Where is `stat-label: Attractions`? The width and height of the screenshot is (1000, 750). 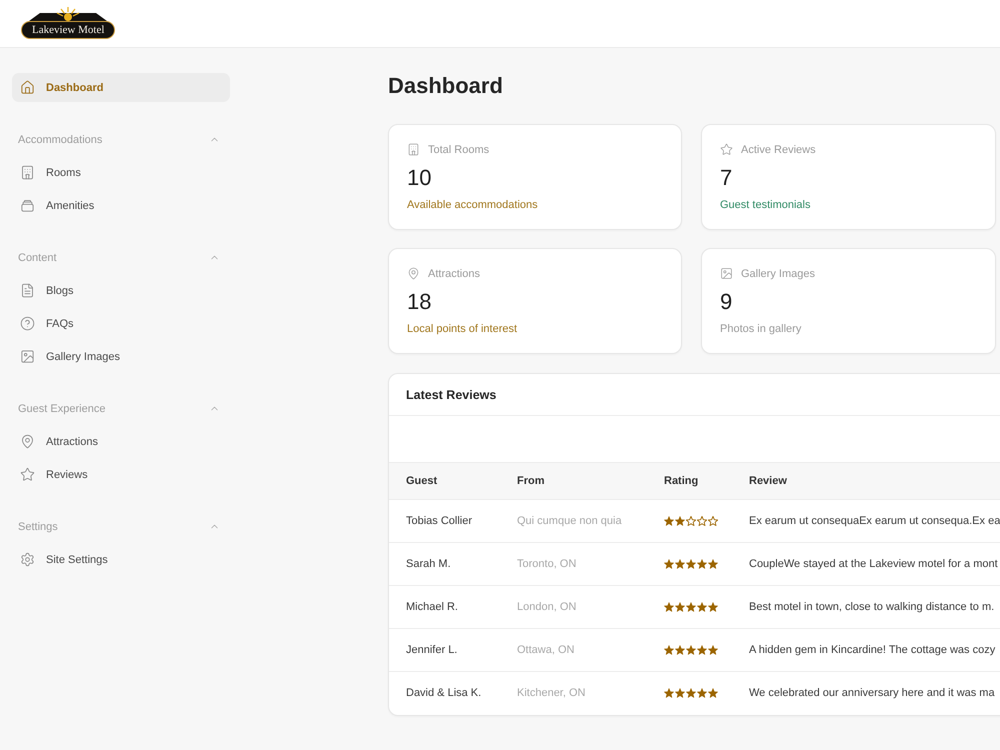
stat-label: Attractions is located at coordinates (454, 274).